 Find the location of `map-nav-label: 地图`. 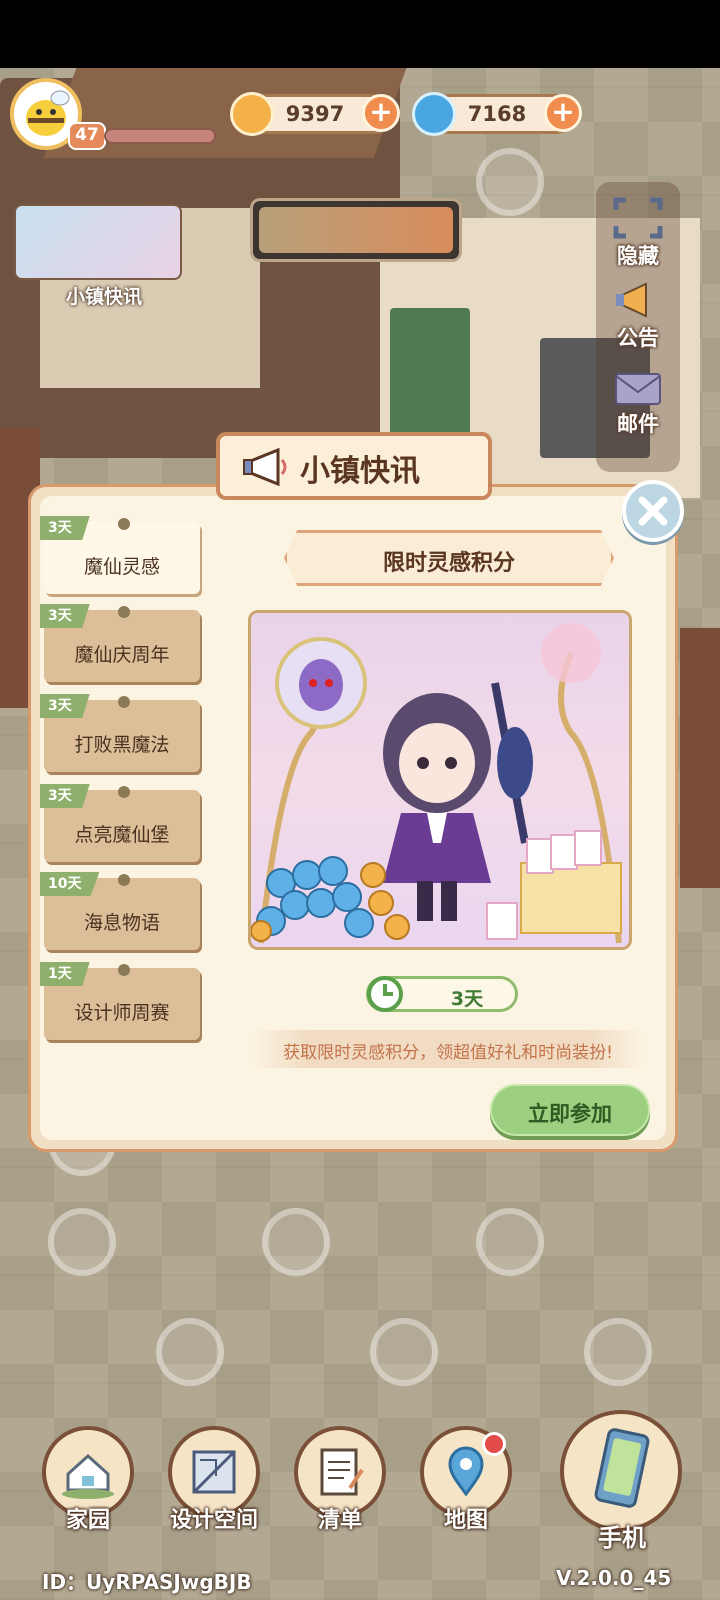

map-nav-label: 地图 is located at coordinates (465, 1520).